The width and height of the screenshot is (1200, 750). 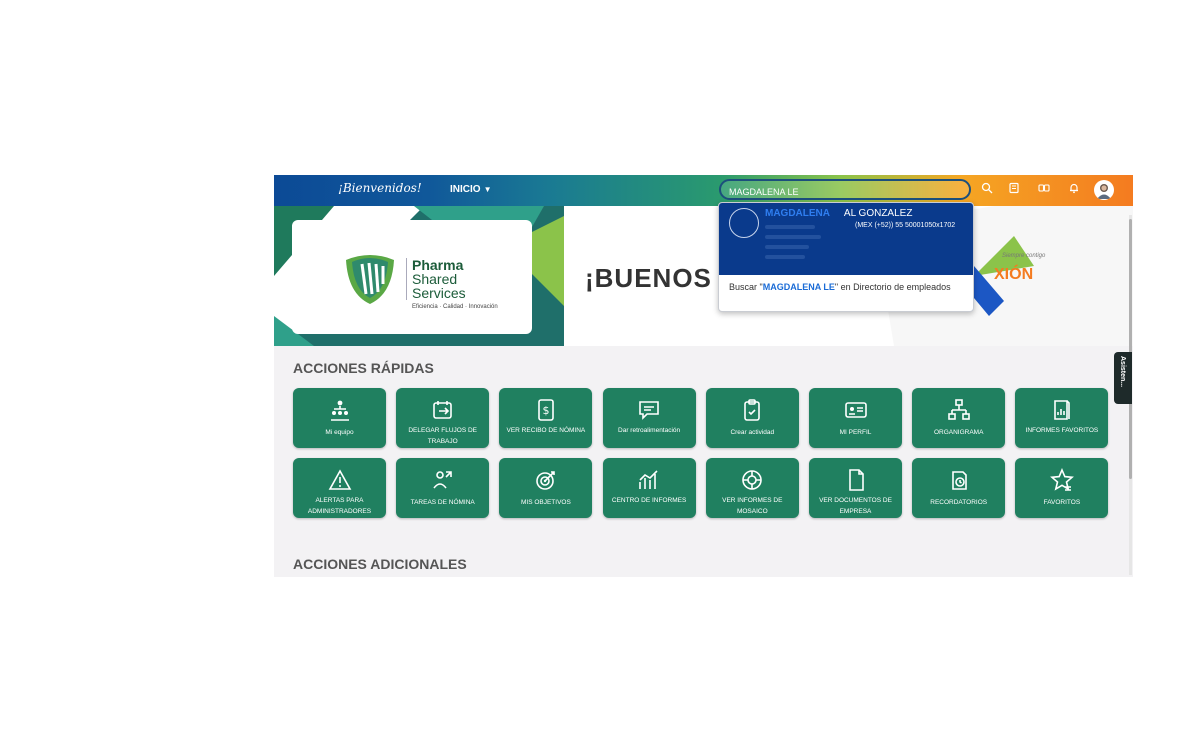 I want to click on search-box, so click(x=845, y=189).